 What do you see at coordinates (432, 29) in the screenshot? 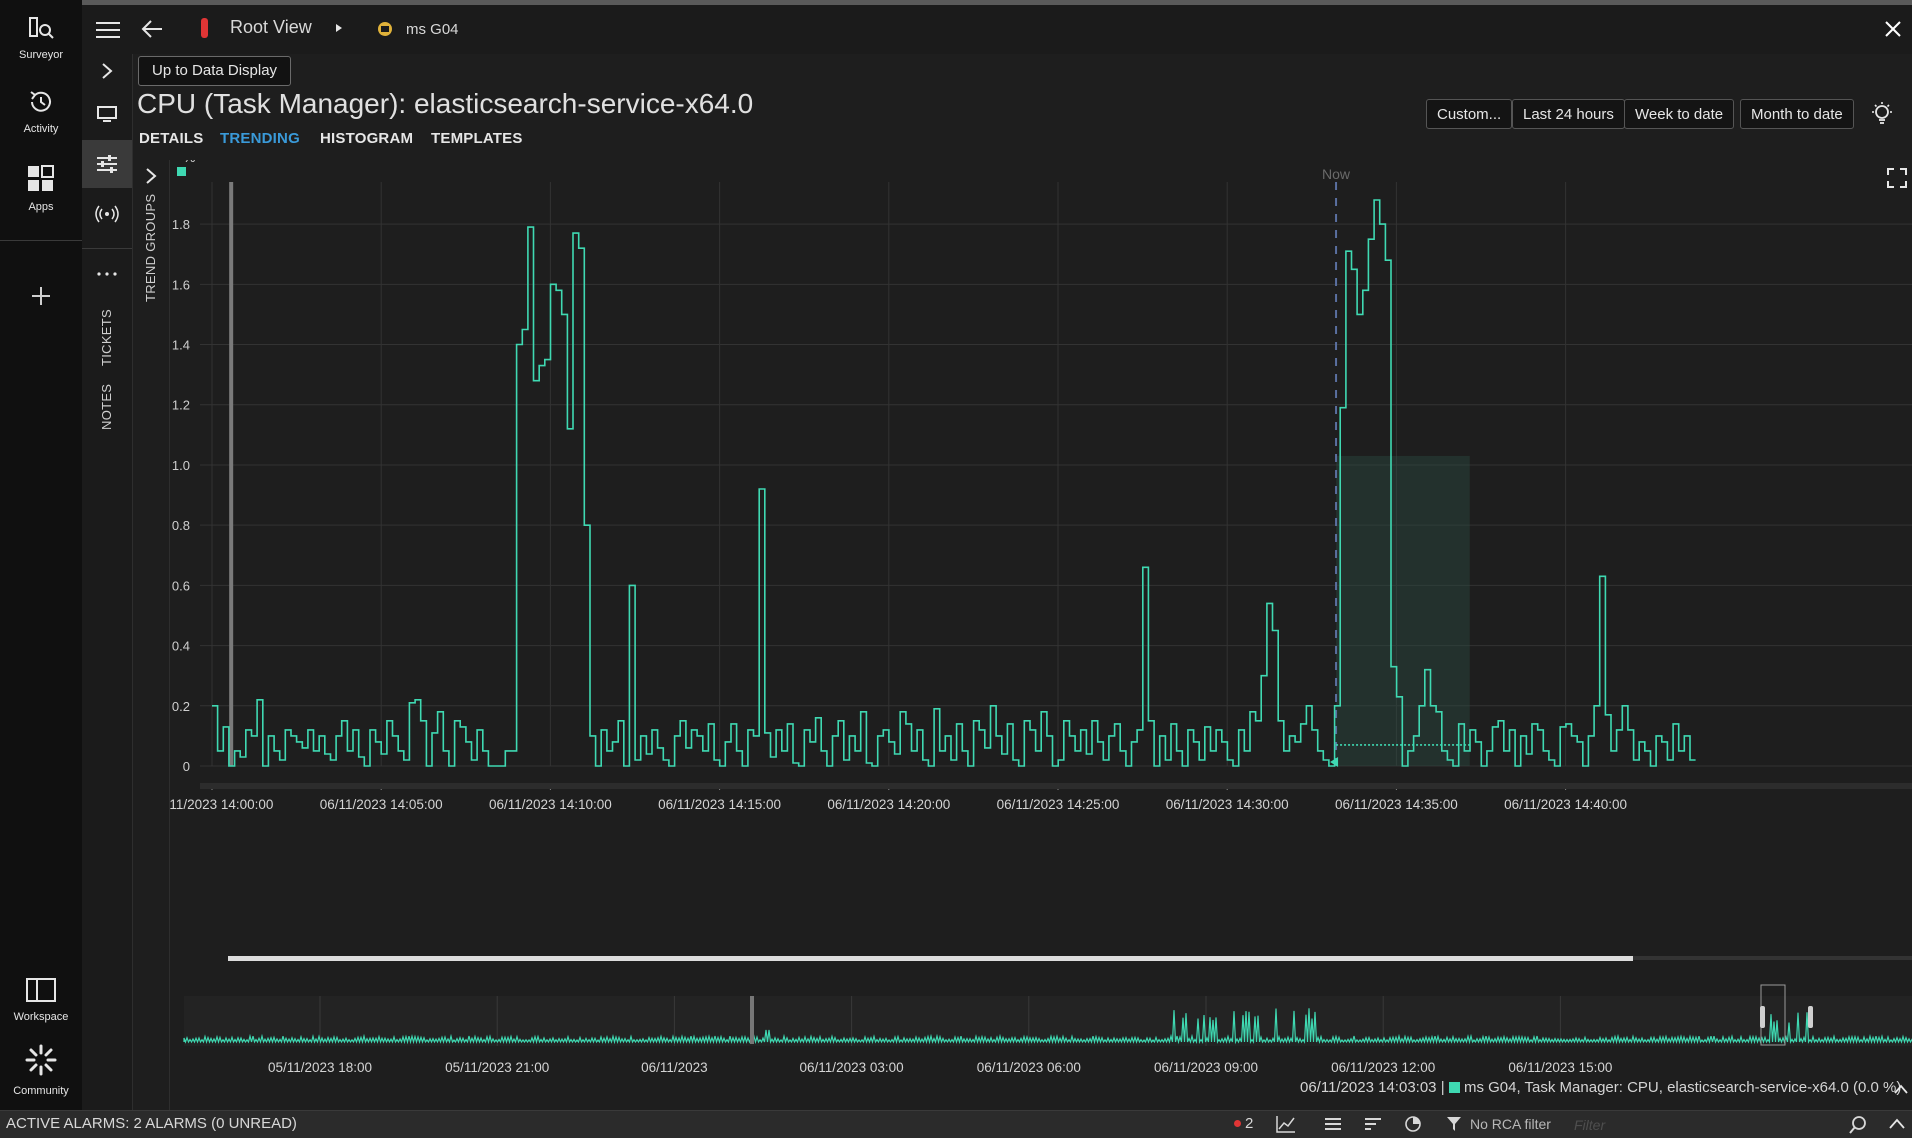
I see `breadcrumb-device: ms G04` at bounding box center [432, 29].